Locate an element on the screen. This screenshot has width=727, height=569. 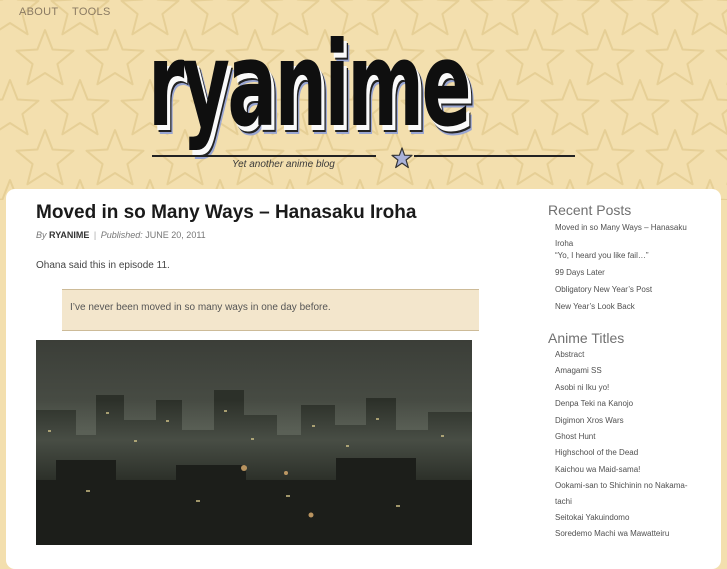
anime-title-link: Soredemo Machi wa Mawatteiru is located at coordinates (625, 534).